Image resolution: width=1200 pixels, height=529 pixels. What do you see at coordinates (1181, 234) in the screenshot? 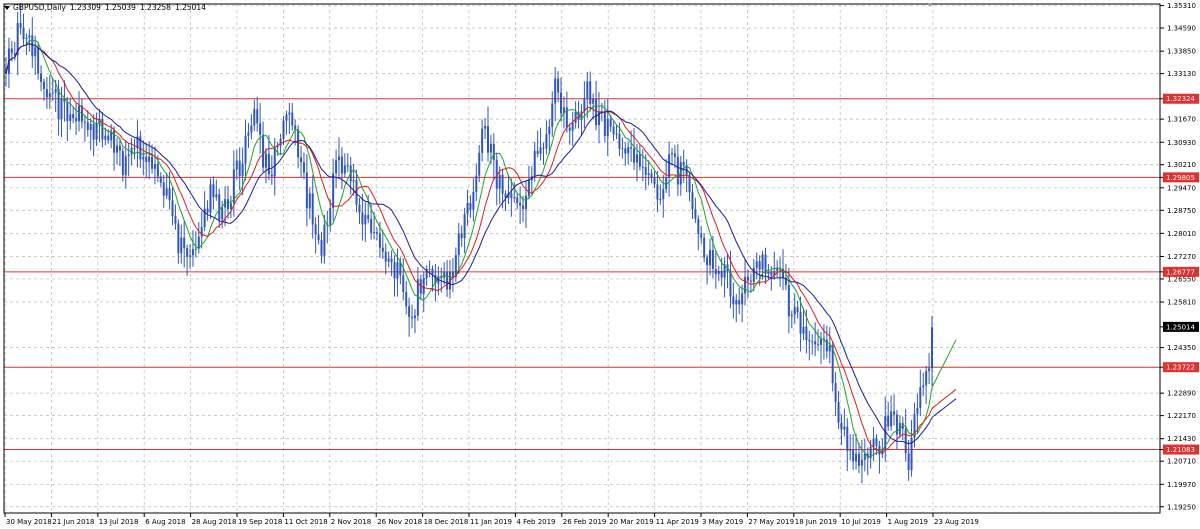
I see `y-tick-label: 1.28010` at bounding box center [1181, 234].